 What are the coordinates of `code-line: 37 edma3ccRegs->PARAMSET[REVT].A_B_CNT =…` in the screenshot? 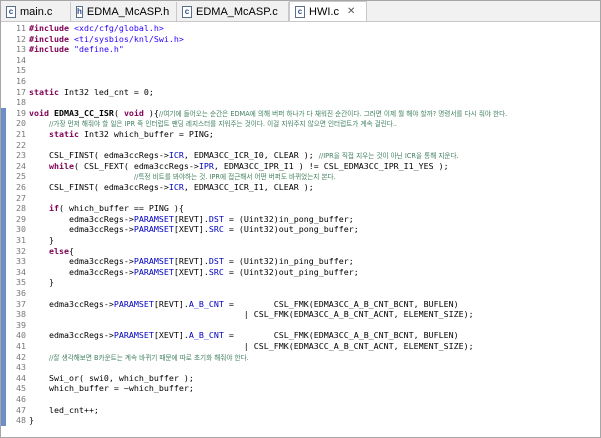 It's located at (300, 304).